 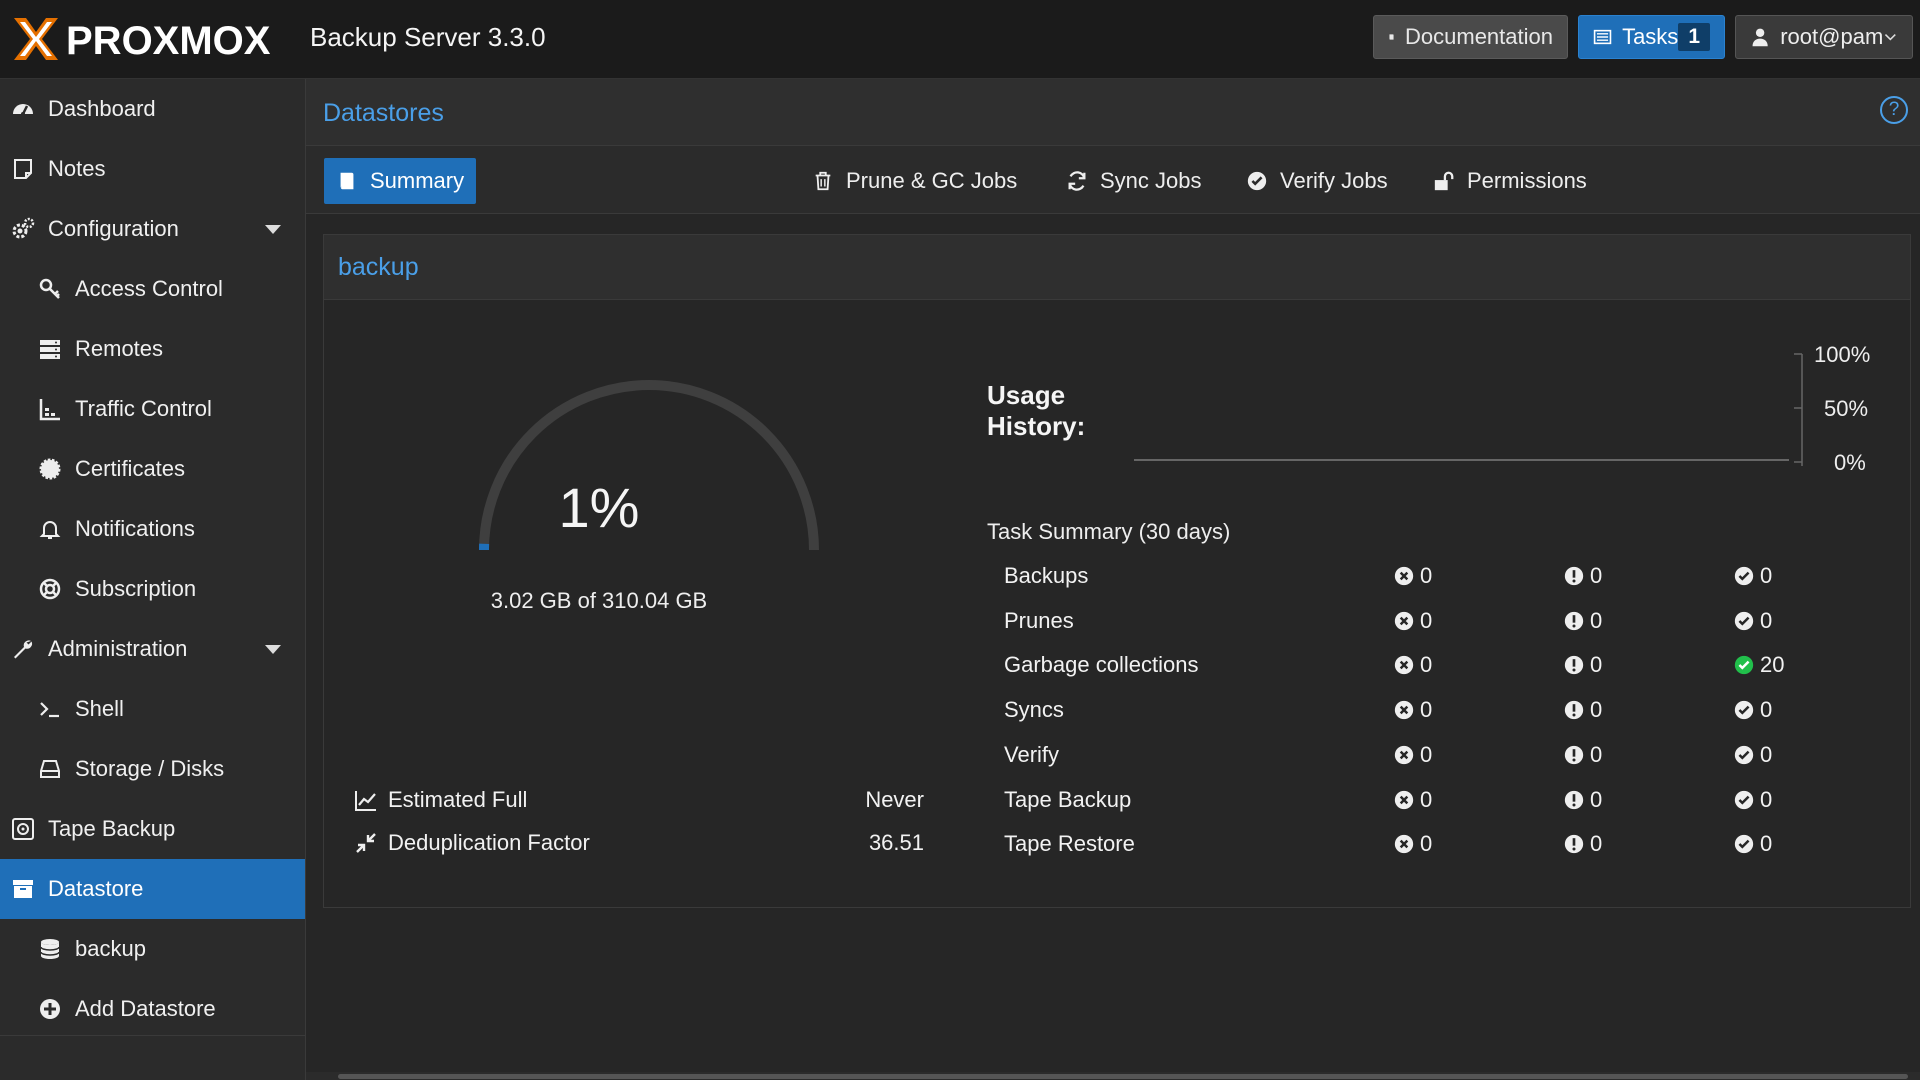 I want to click on documentation-button: Documentation, so click(x=1470, y=37).